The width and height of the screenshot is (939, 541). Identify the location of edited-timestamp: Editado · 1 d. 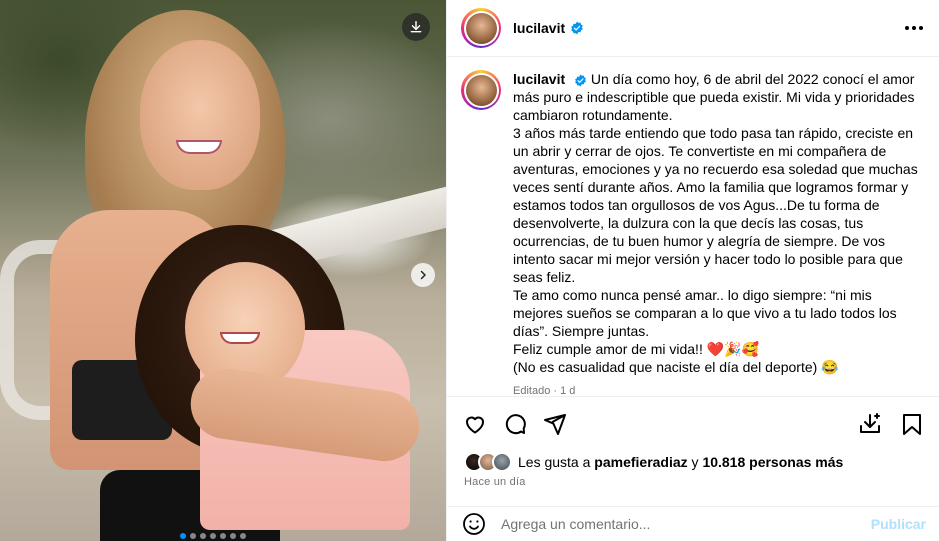
(544, 390).